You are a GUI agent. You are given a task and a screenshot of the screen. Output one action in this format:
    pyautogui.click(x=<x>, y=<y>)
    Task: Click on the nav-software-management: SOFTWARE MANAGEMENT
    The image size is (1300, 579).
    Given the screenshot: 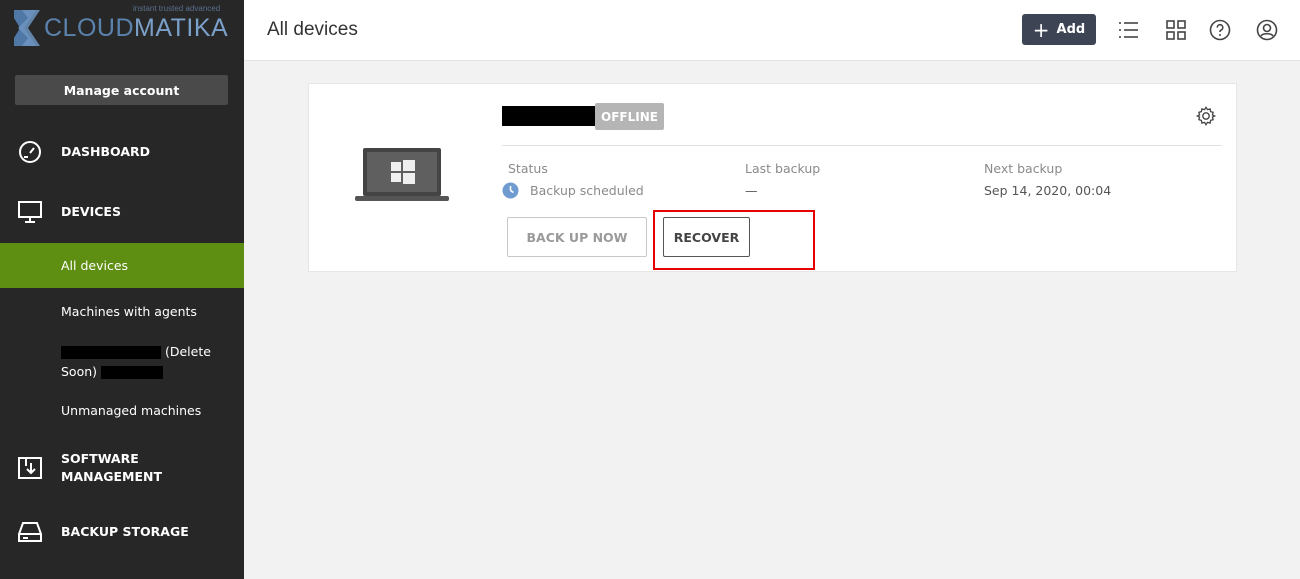 What is the action you would take?
    pyautogui.click(x=122, y=468)
    